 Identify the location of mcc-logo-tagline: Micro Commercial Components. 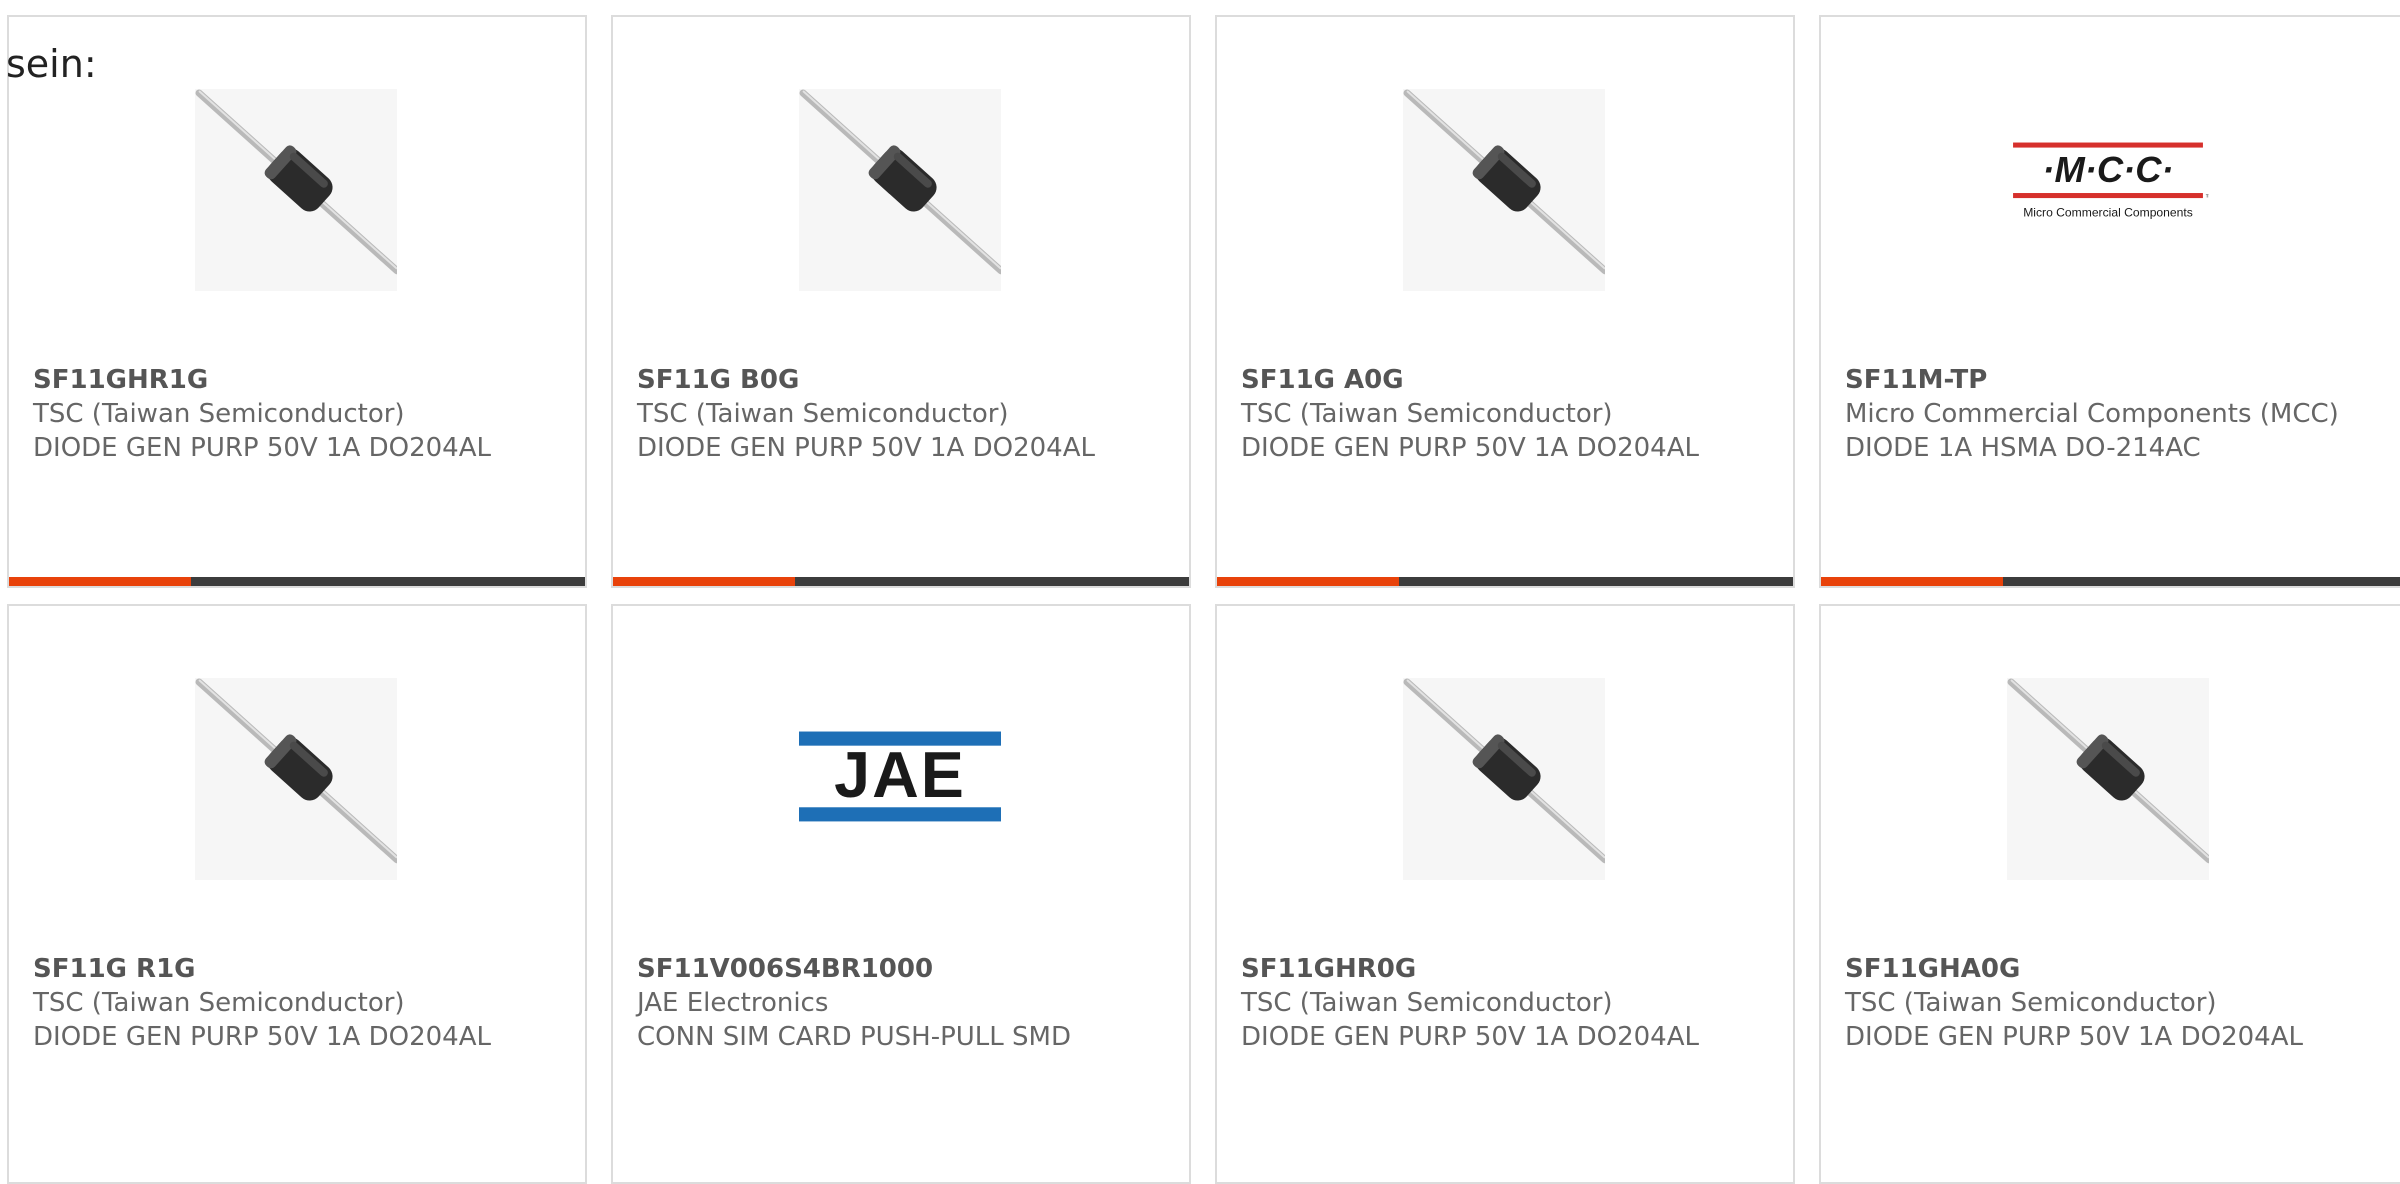
(2108, 212).